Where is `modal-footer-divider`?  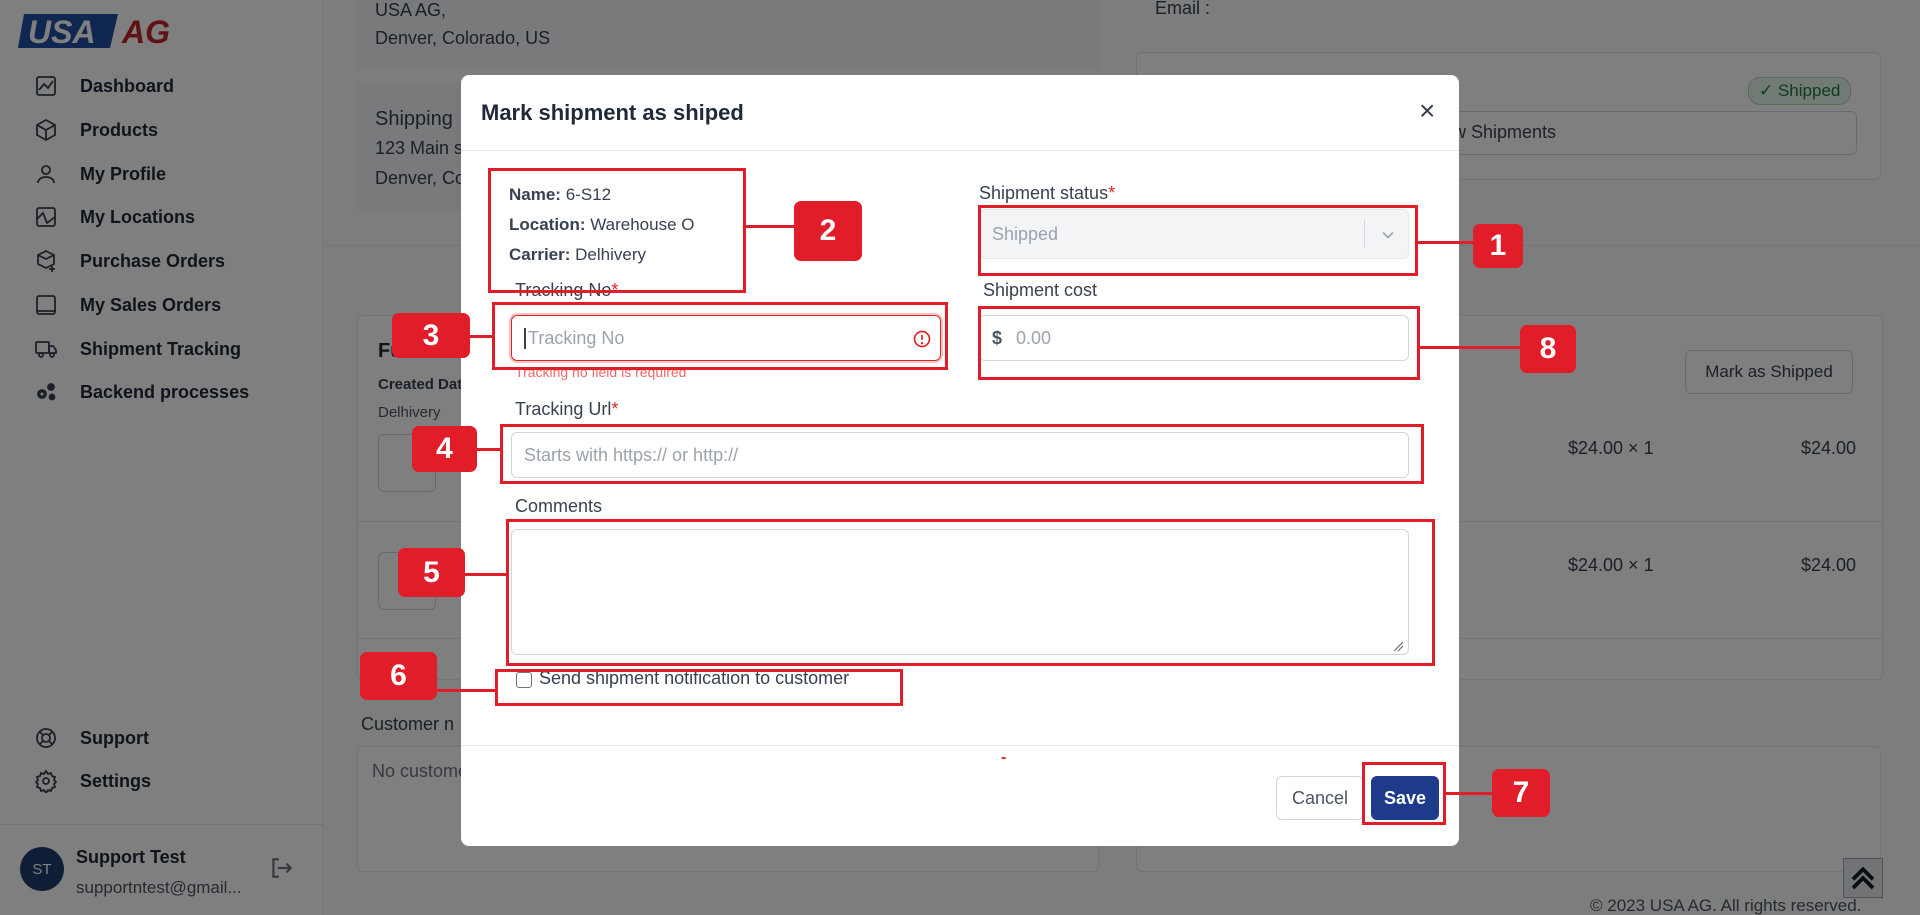 modal-footer-divider is located at coordinates (960, 745).